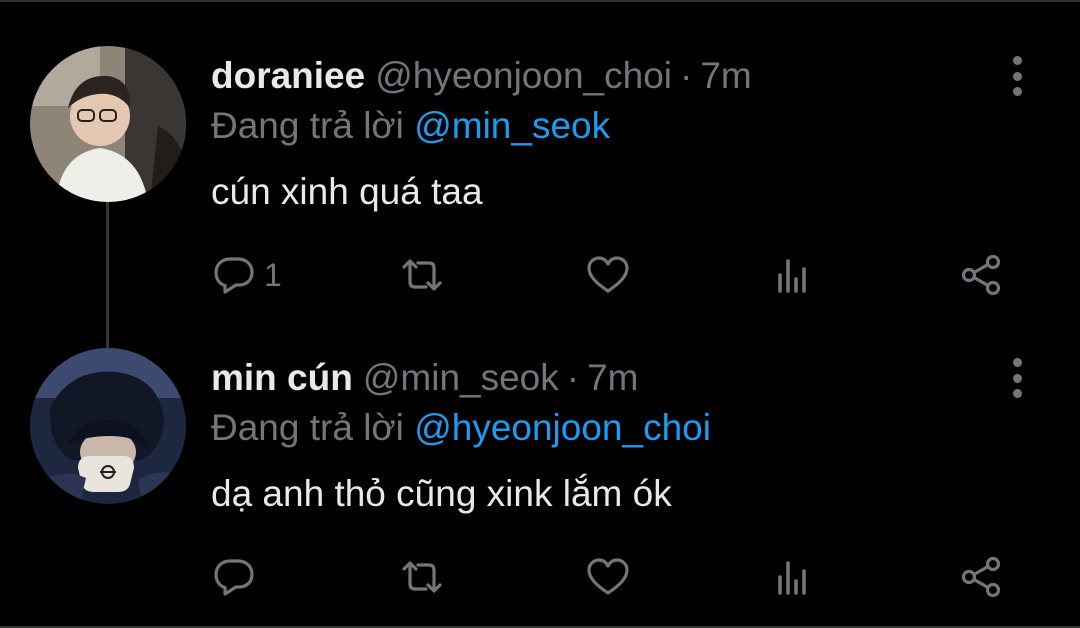 This screenshot has height=628, width=1080. What do you see at coordinates (512, 125) in the screenshot?
I see `mention-link: @min_seok` at bounding box center [512, 125].